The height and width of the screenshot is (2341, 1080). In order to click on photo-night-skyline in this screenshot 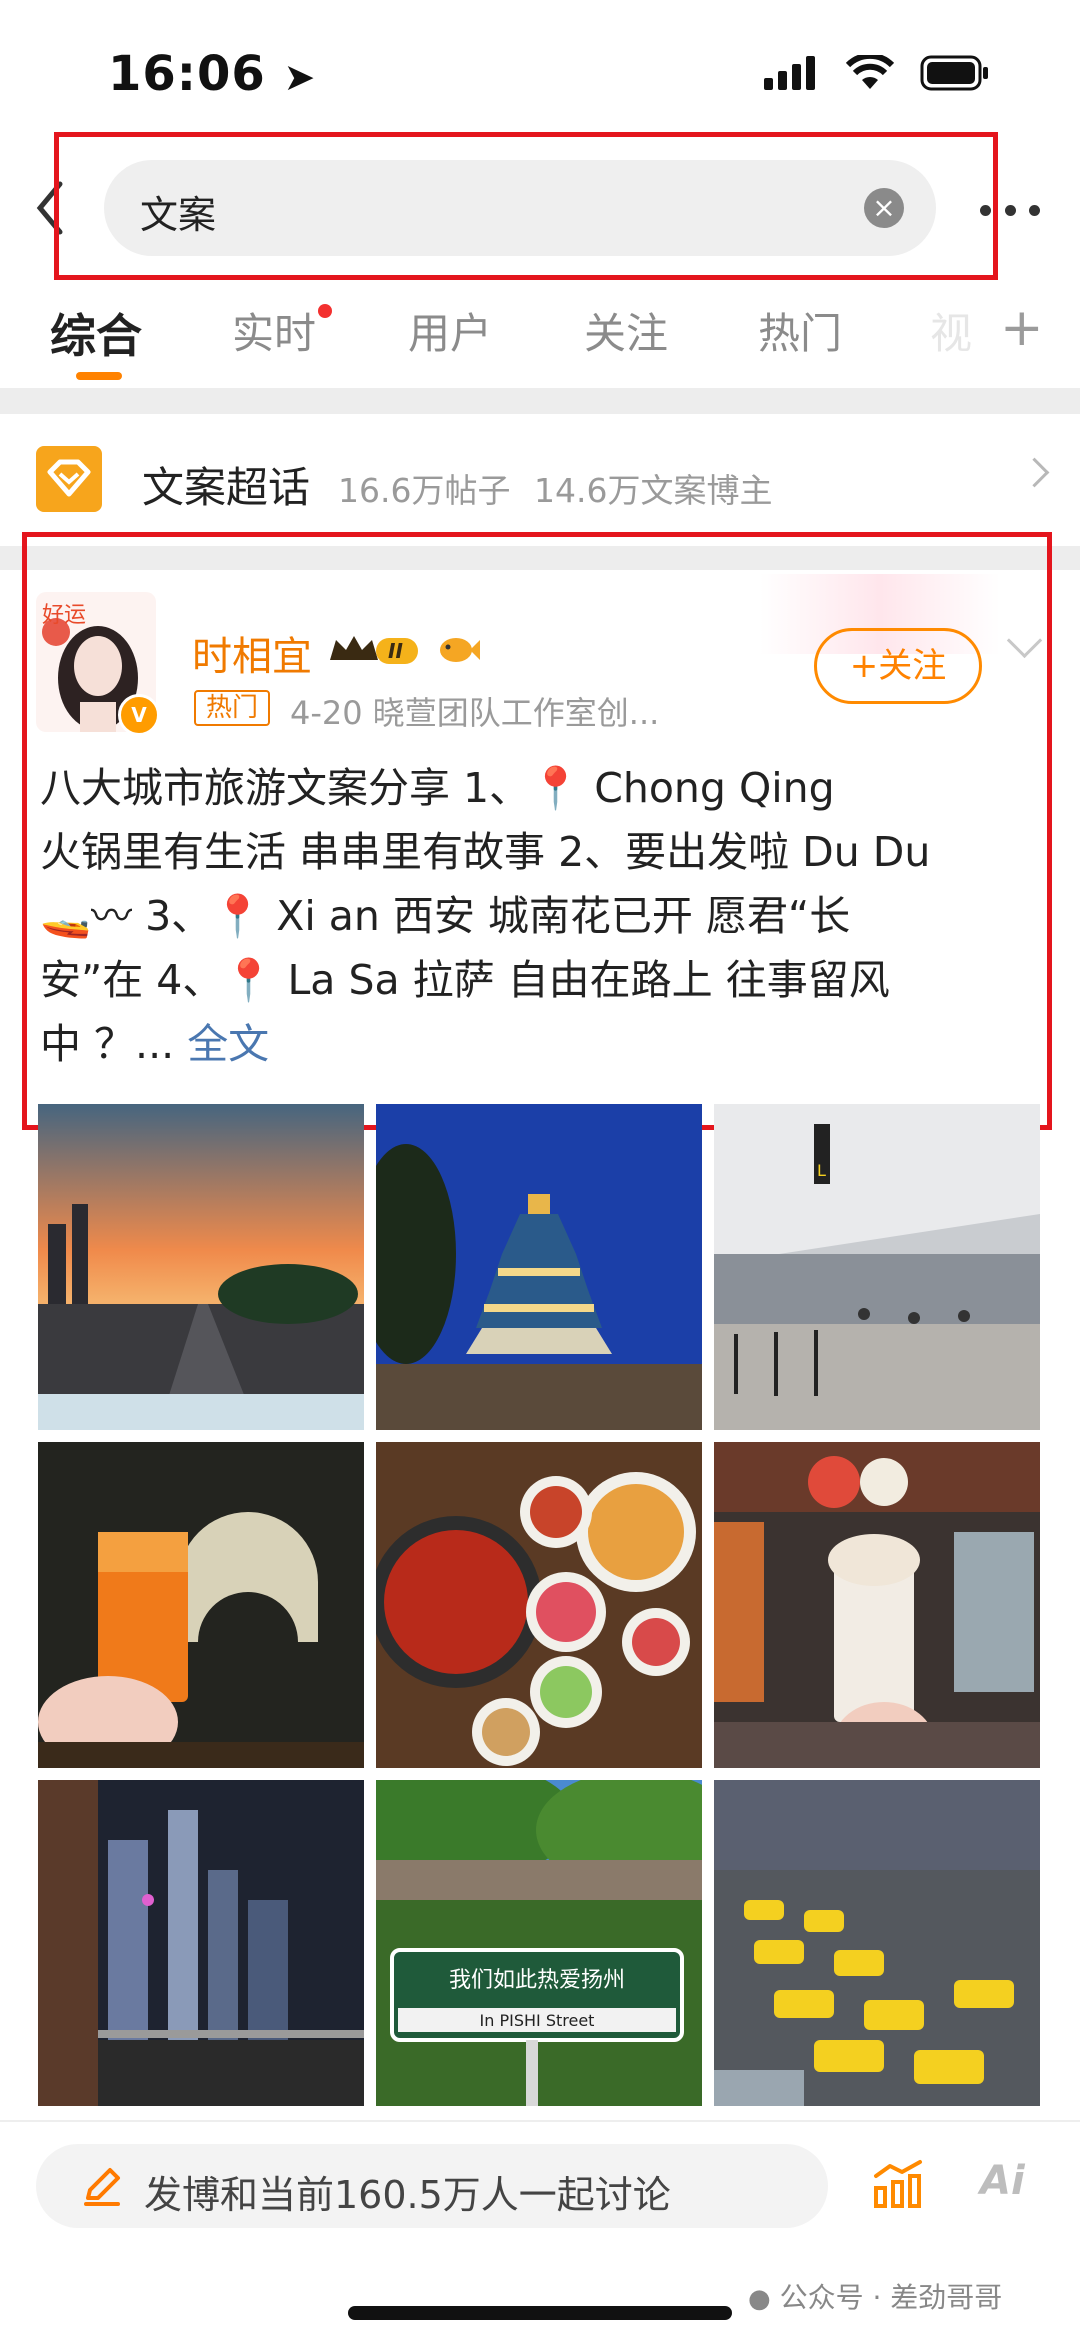, I will do `click(201, 1943)`.